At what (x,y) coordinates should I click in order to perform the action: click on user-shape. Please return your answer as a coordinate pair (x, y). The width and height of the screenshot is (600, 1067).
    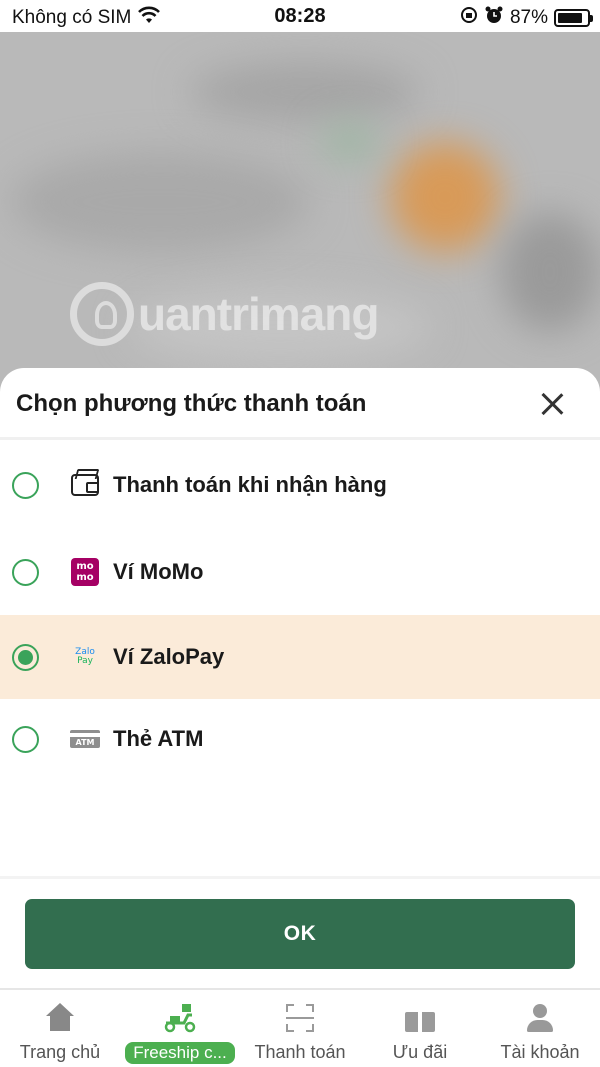
    Looking at the image, I should click on (540, 1018).